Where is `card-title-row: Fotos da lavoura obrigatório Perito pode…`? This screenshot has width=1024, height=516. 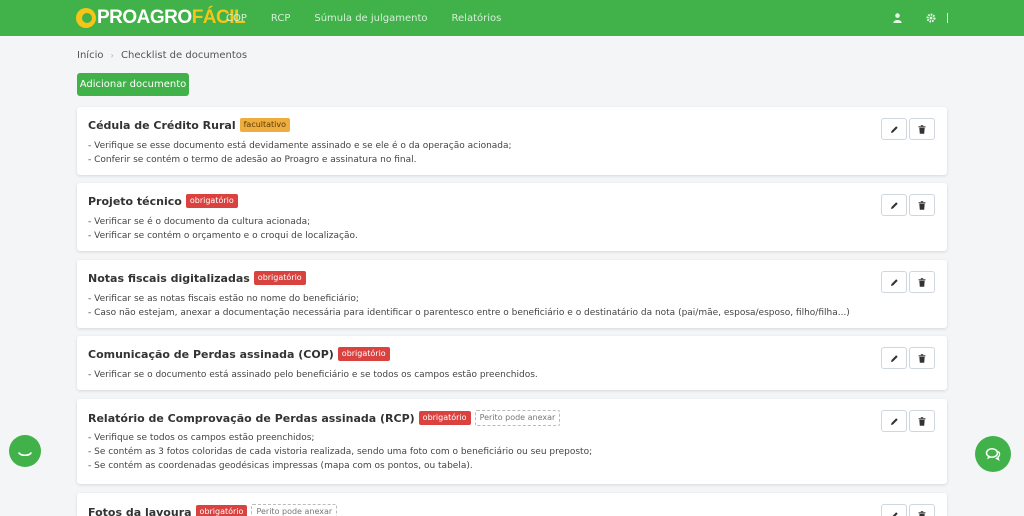
card-title-row: Fotos da lavoura obrigatório Perito pode… is located at coordinates (214, 510).